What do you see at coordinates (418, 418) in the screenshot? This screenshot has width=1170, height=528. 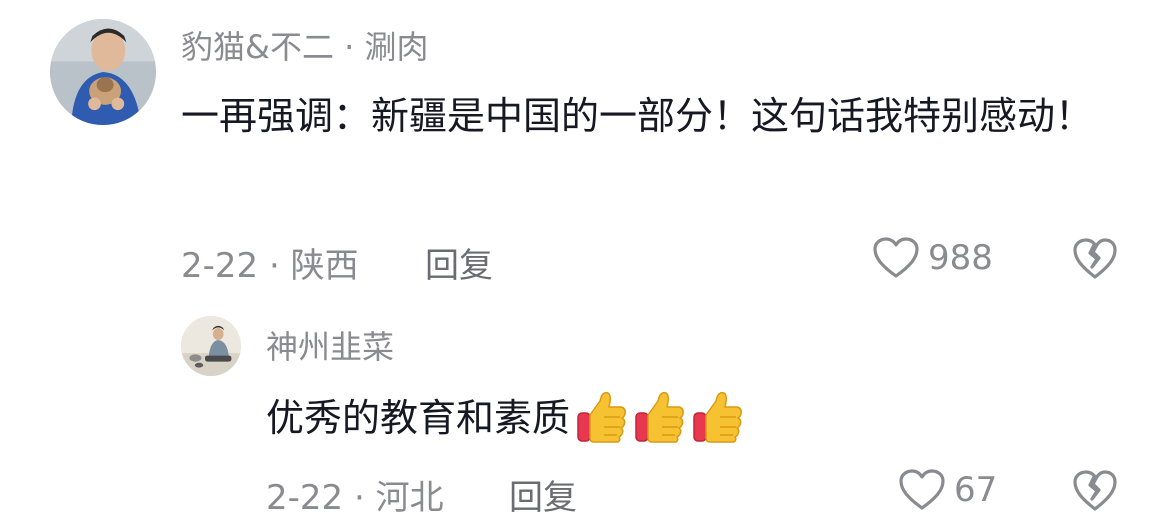 I see `comment-text-content: 优秀的教育和素质` at bounding box center [418, 418].